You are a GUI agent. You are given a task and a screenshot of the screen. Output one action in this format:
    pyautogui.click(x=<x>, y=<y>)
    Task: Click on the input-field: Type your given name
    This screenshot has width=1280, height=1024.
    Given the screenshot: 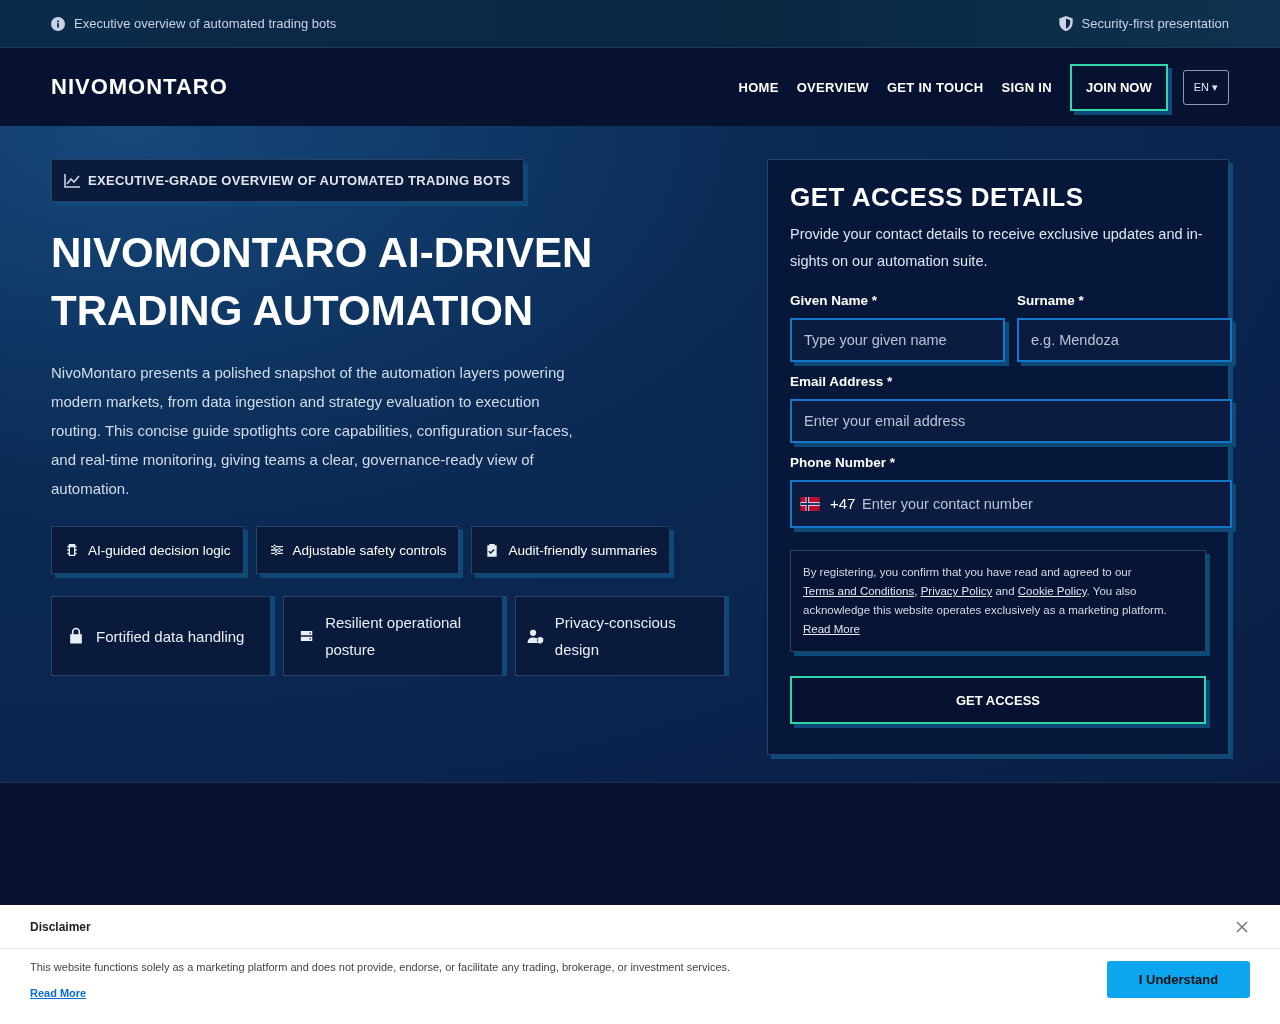 What is the action you would take?
    pyautogui.click(x=897, y=340)
    